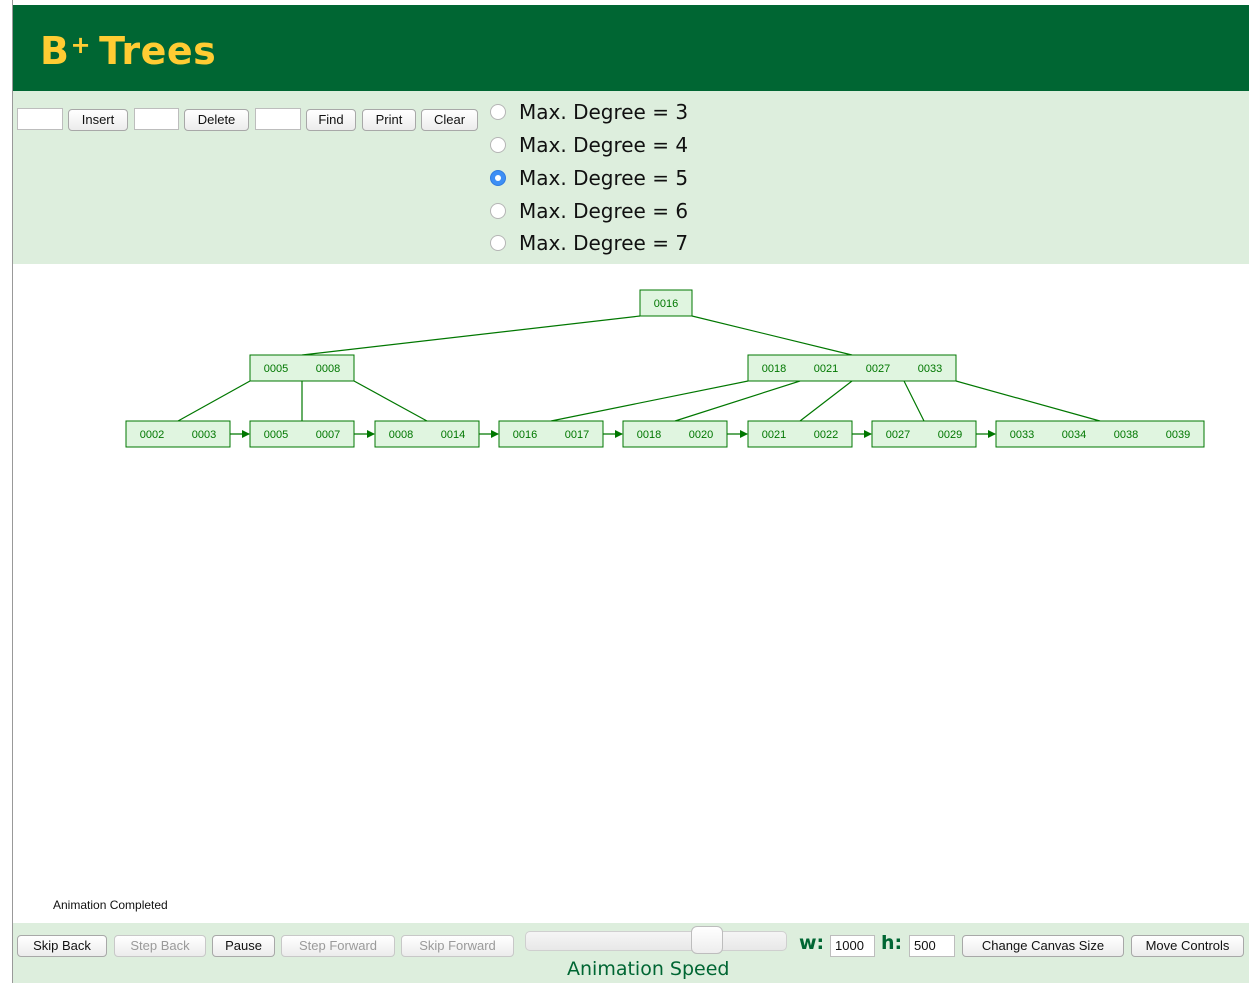 This screenshot has height=983, width=1249. Describe the element at coordinates (551, 434) in the screenshot. I see `leaf-node: 0016 0017` at that location.